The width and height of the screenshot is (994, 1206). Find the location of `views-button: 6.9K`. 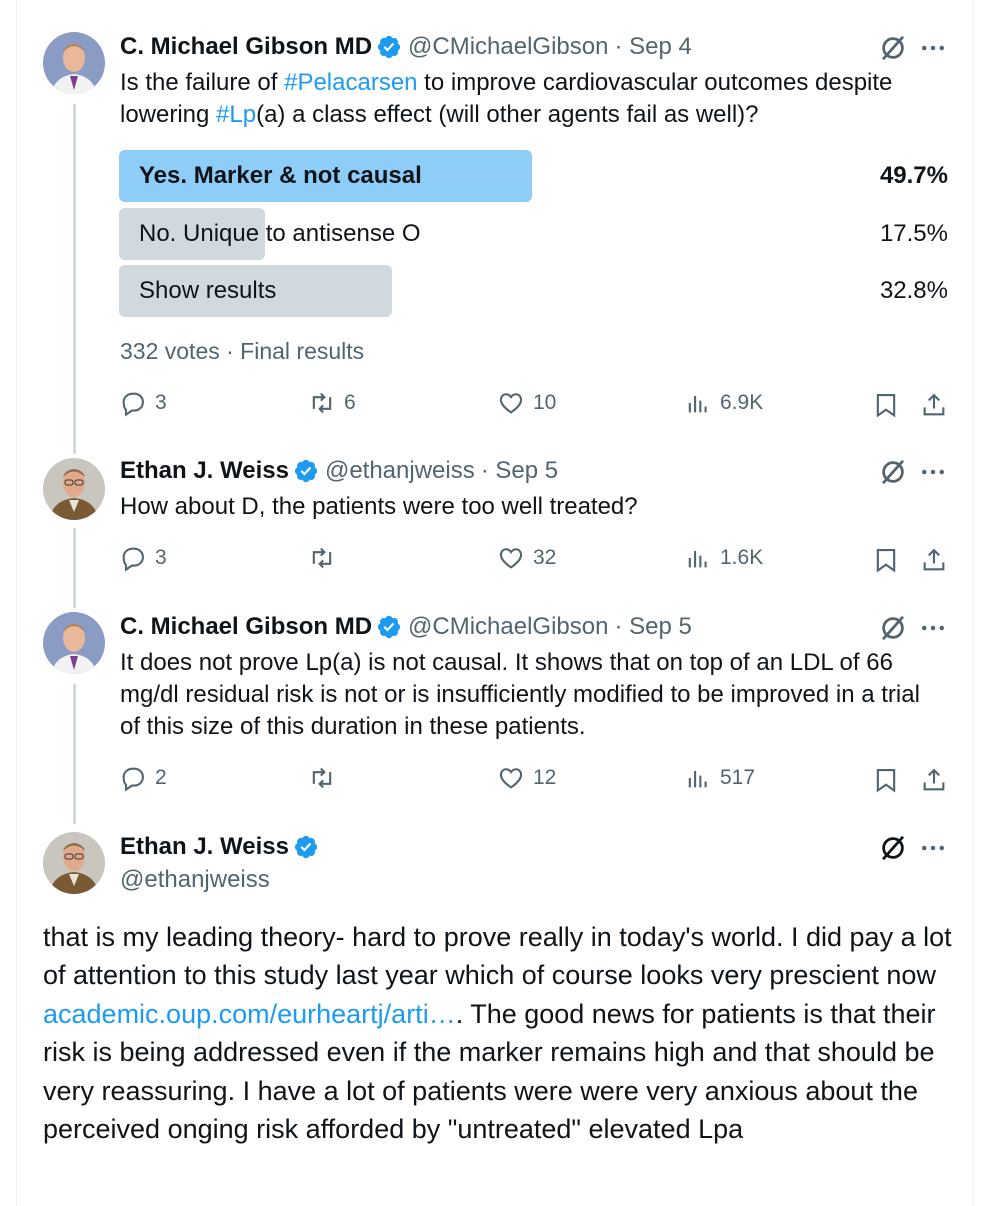

views-button: 6.9K is located at coordinates (723, 403).